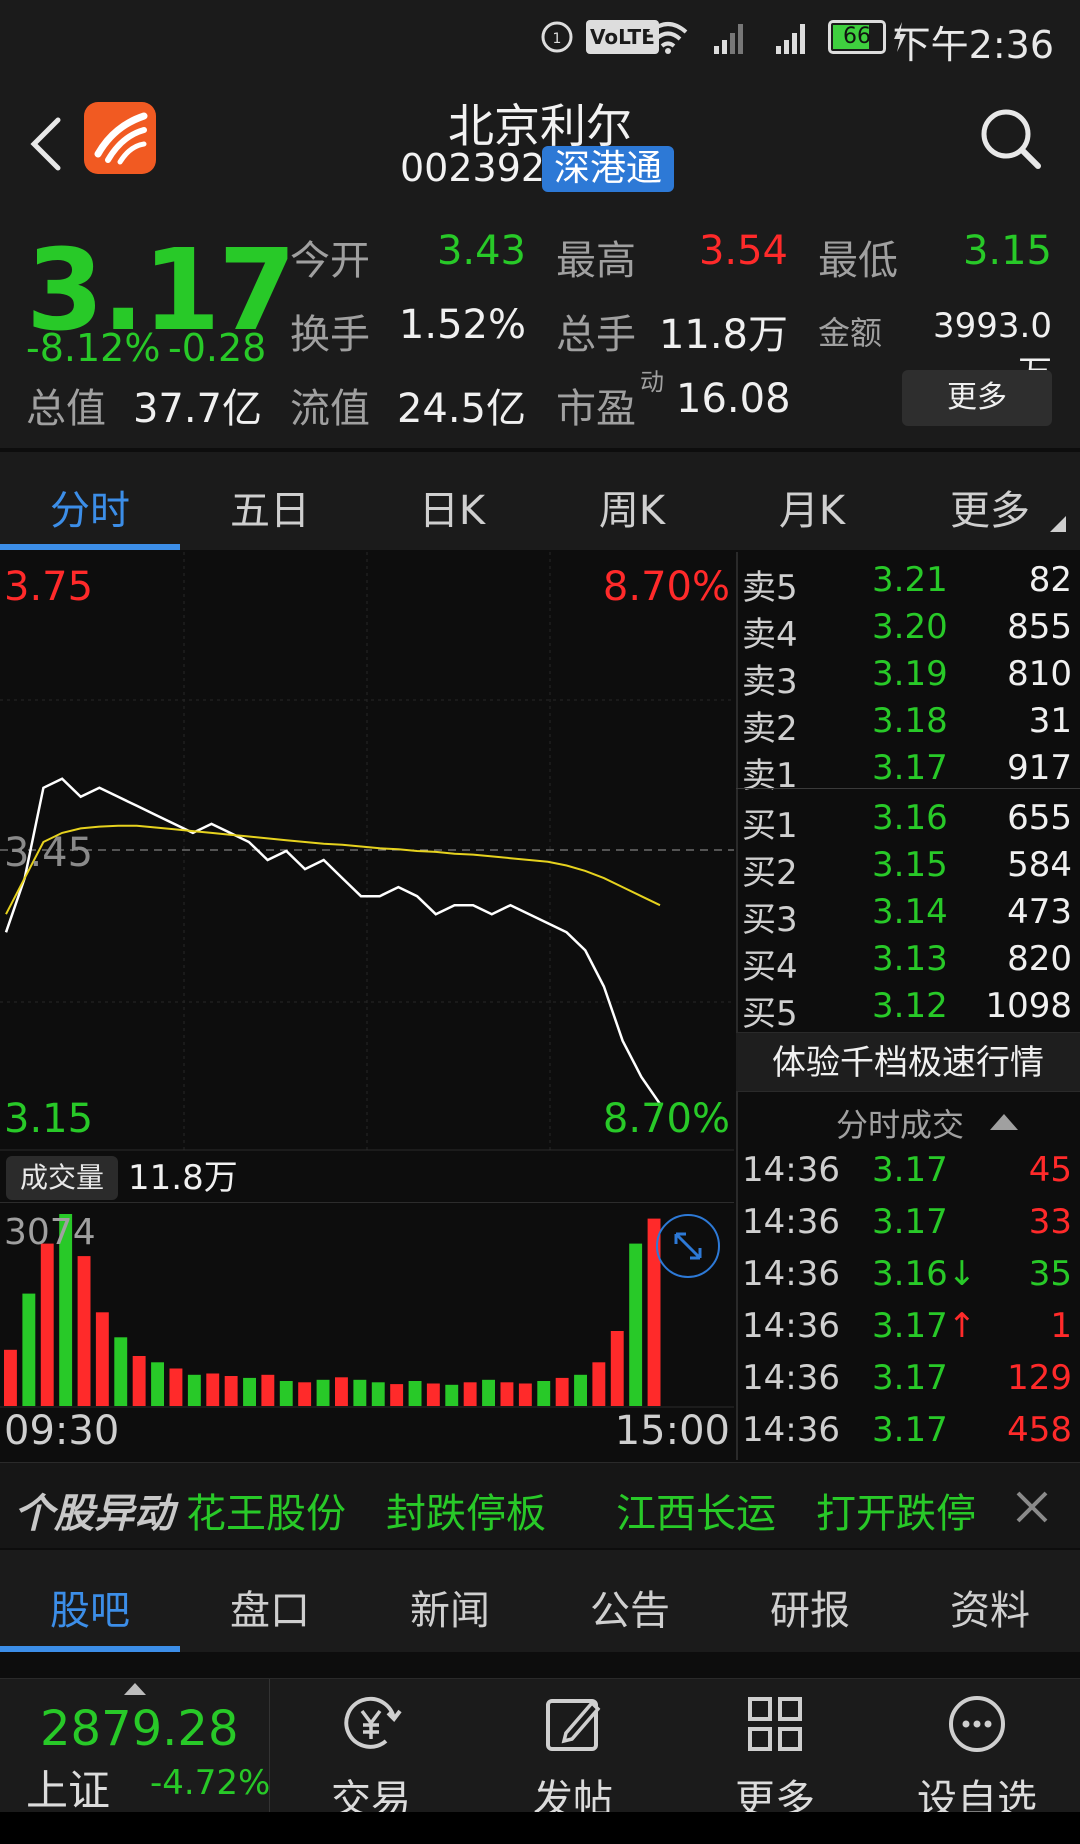 Image resolution: width=1080 pixels, height=1844 pixels. Describe the element at coordinates (977, 1757) in the screenshot. I see `nav-add-watchlist: 设自选` at that location.